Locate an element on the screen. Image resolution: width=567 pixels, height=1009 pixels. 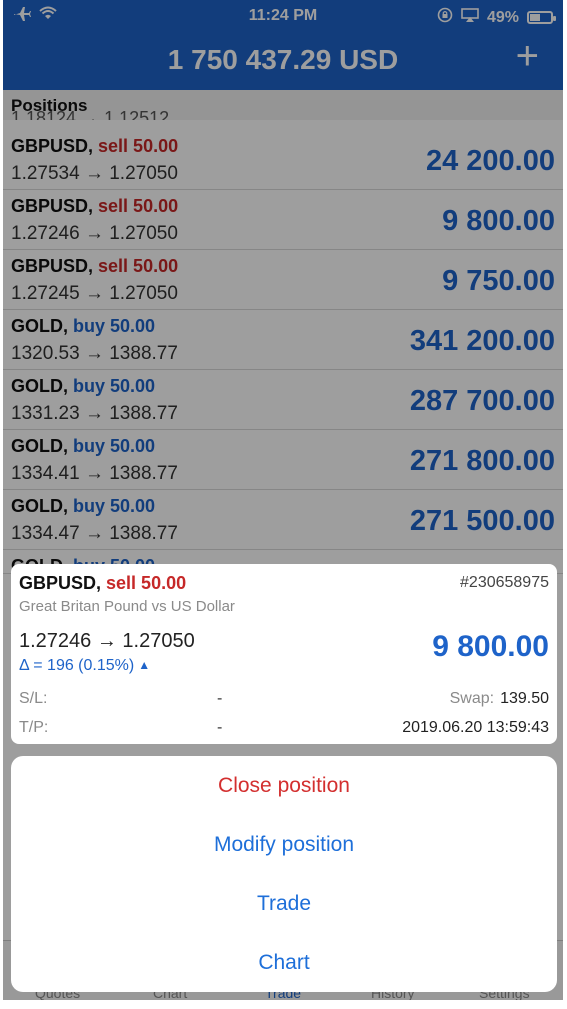
detail-title: GBPUSD, sell 50.00 is located at coordinates (102, 583).